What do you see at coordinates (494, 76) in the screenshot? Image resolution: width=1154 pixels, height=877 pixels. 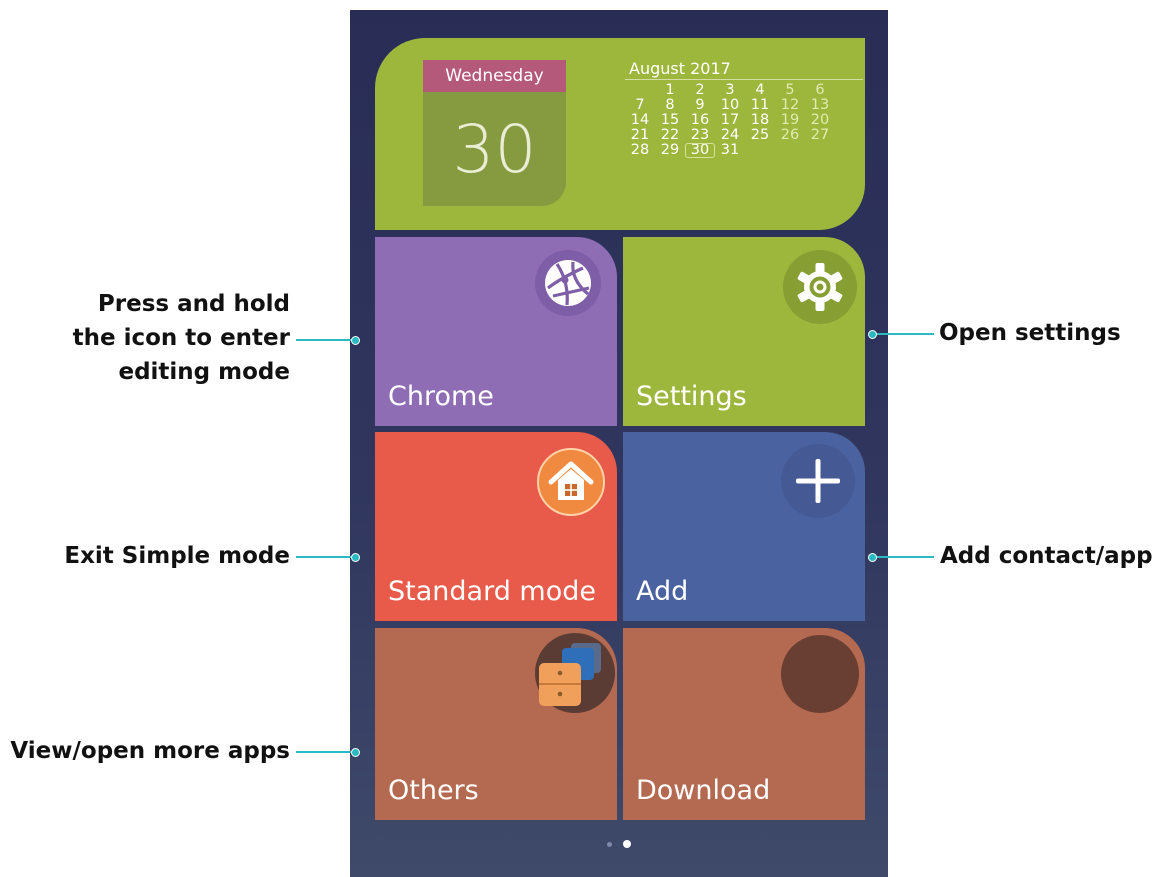 I see `weekday-label: Wednesday` at bounding box center [494, 76].